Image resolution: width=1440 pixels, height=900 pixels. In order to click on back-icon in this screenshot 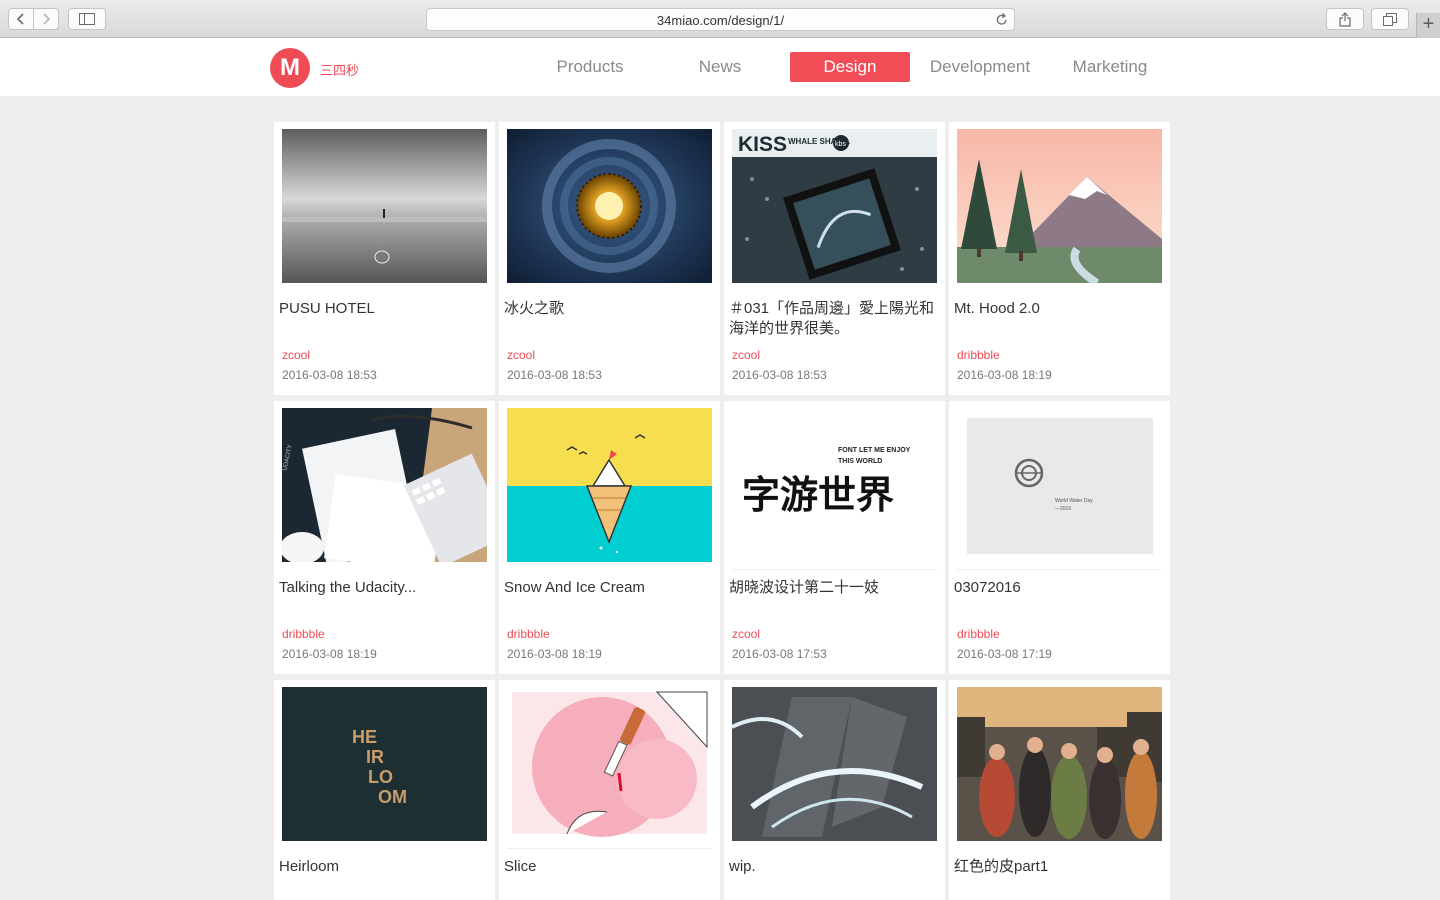, I will do `click(20, 19)`.